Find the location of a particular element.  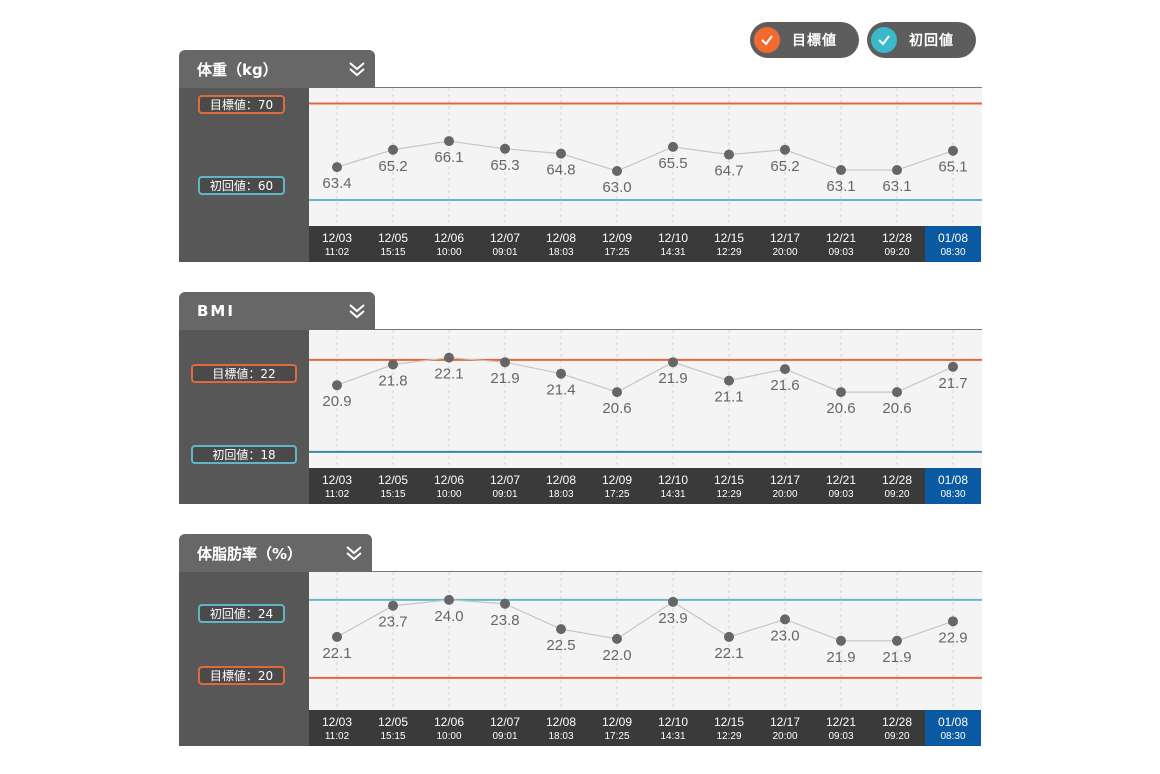

weight-tab: 体重（kg） is located at coordinates (277, 69).